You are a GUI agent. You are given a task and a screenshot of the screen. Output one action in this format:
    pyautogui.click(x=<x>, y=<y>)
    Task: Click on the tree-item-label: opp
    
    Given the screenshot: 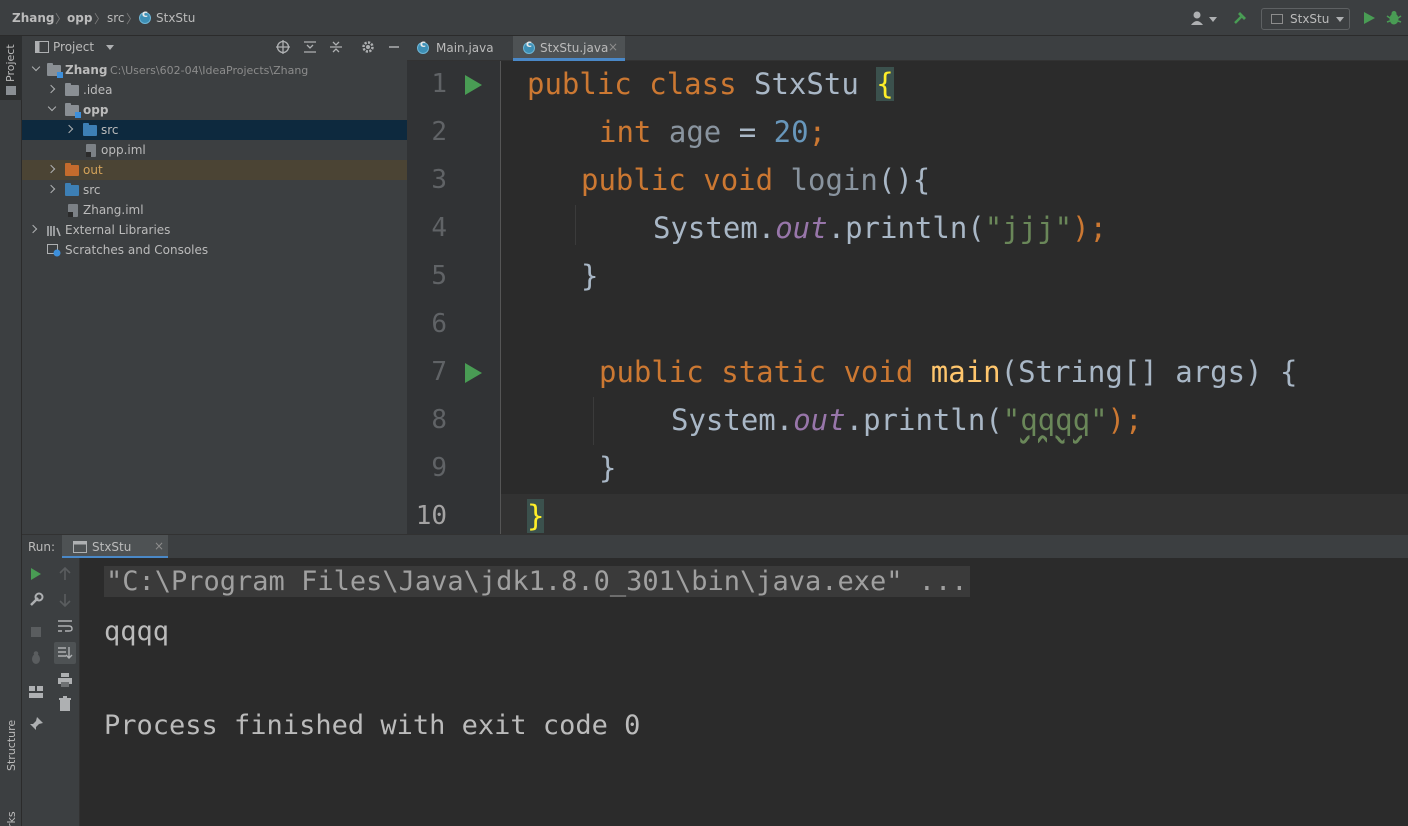 What is the action you would take?
    pyautogui.click(x=96, y=110)
    